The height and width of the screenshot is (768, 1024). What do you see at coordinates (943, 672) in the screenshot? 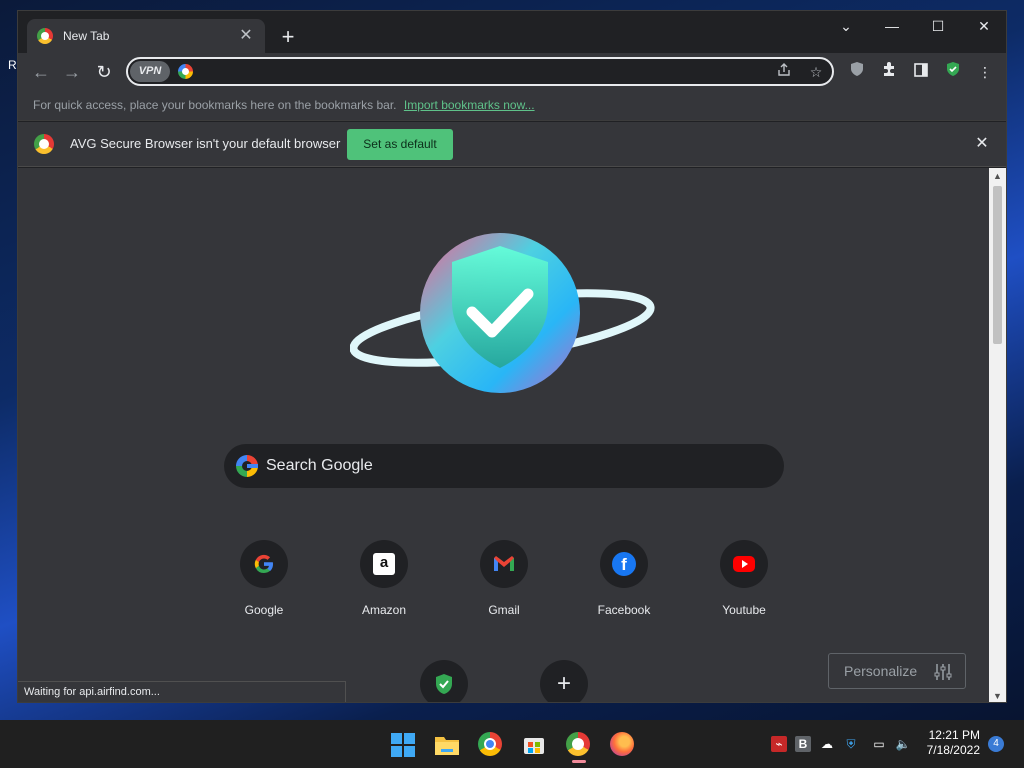
I see `sliders-icon` at bounding box center [943, 672].